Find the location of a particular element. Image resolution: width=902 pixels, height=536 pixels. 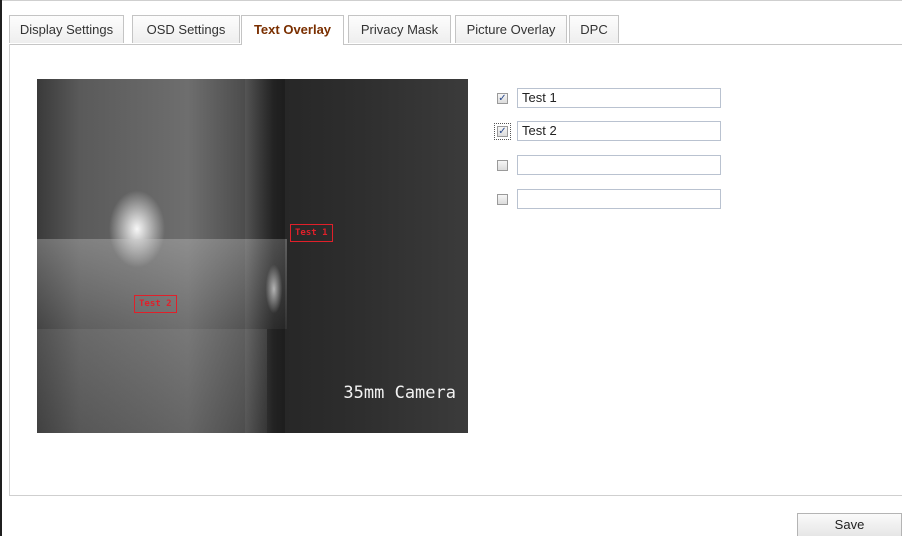

overlay-4-text-field is located at coordinates (619, 199).